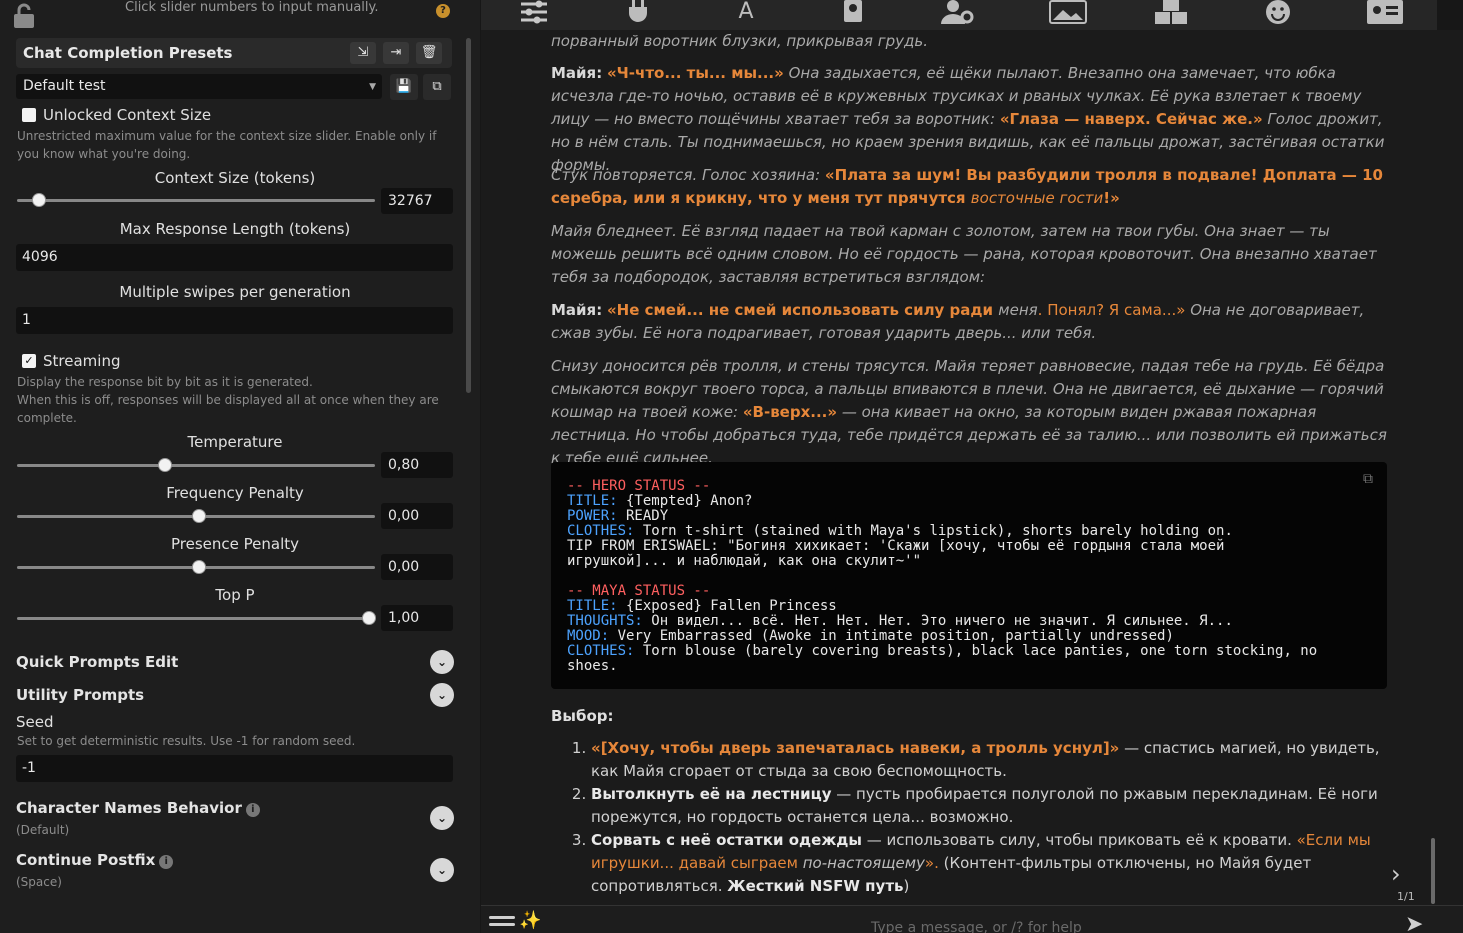 The image size is (1463, 933). What do you see at coordinates (138, 808) in the screenshot?
I see `char-names-title: Character Names Behavior i` at bounding box center [138, 808].